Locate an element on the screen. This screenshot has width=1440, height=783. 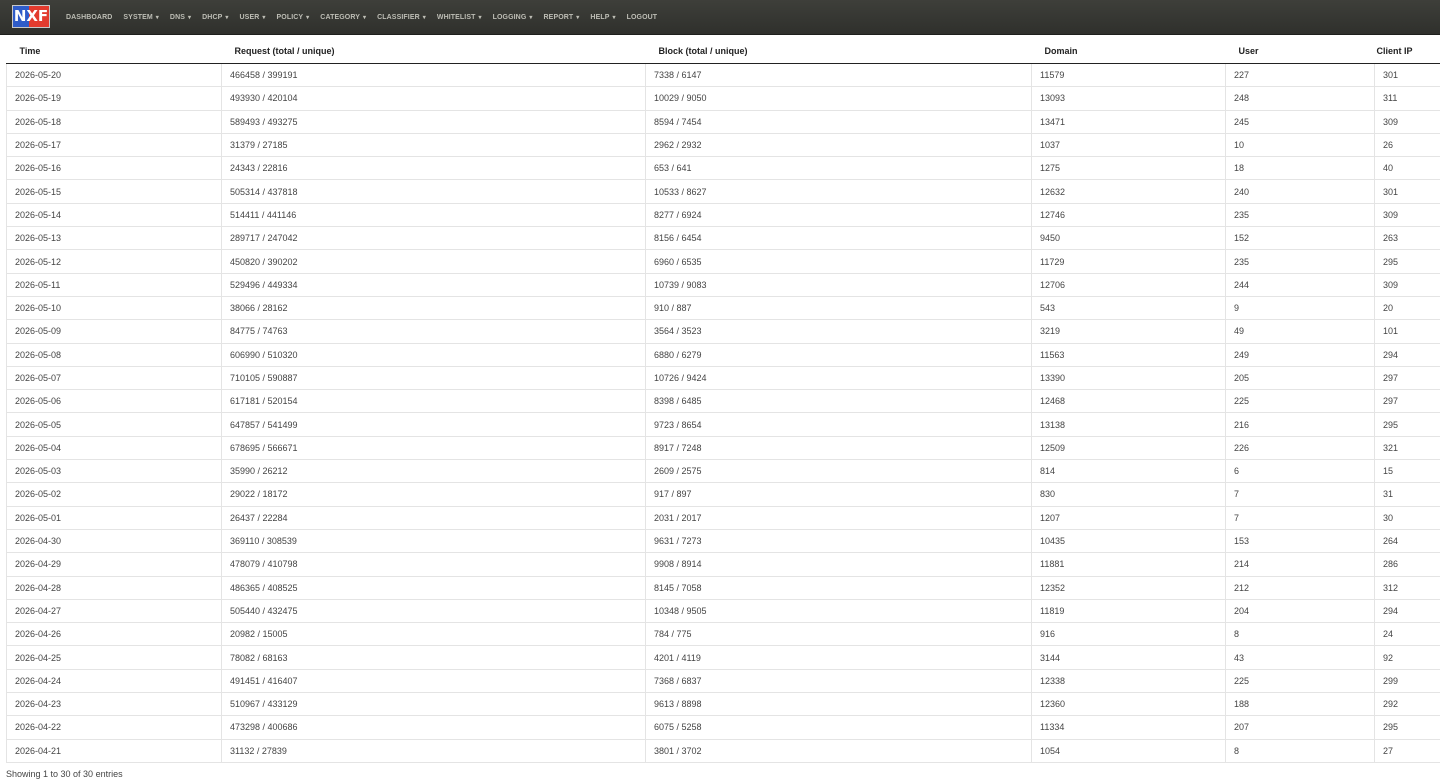
nav-item-report: REPORT ▾ is located at coordinates (562, 17).